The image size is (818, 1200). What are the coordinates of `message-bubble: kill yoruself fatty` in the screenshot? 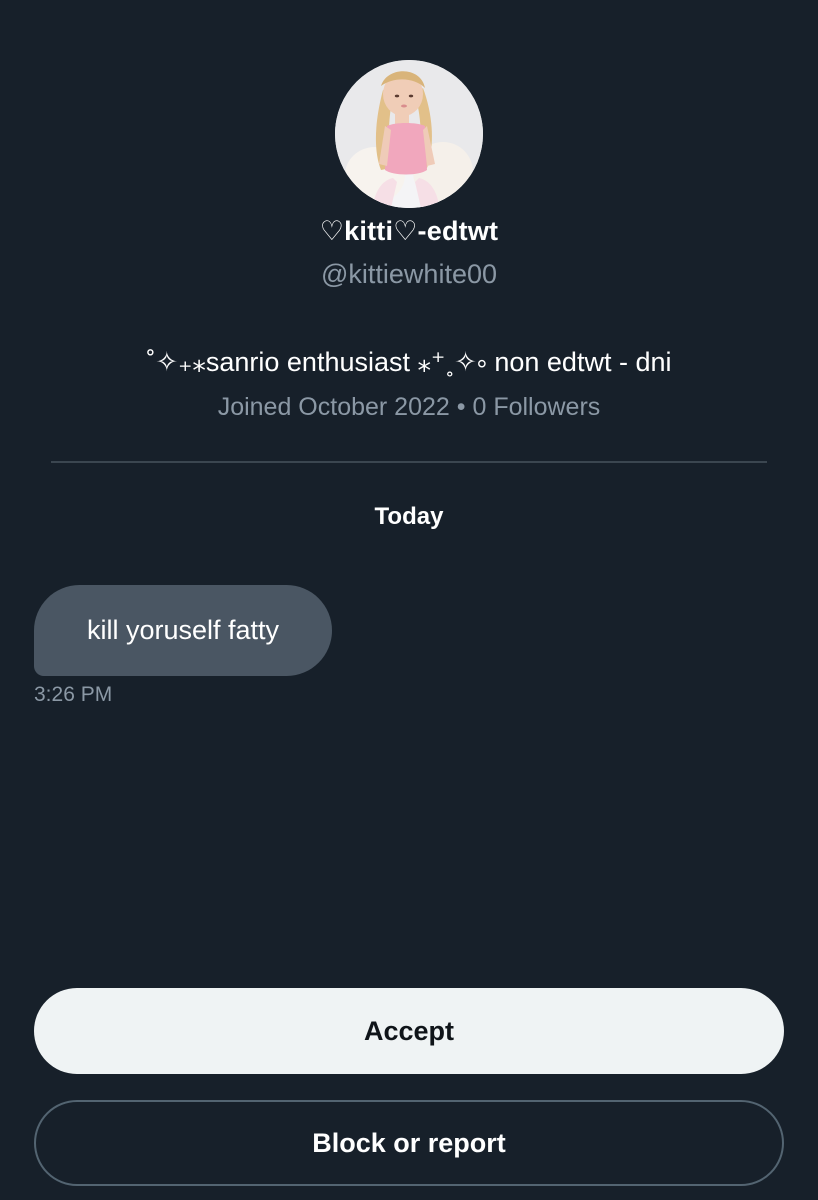 It's located at (183, 630).